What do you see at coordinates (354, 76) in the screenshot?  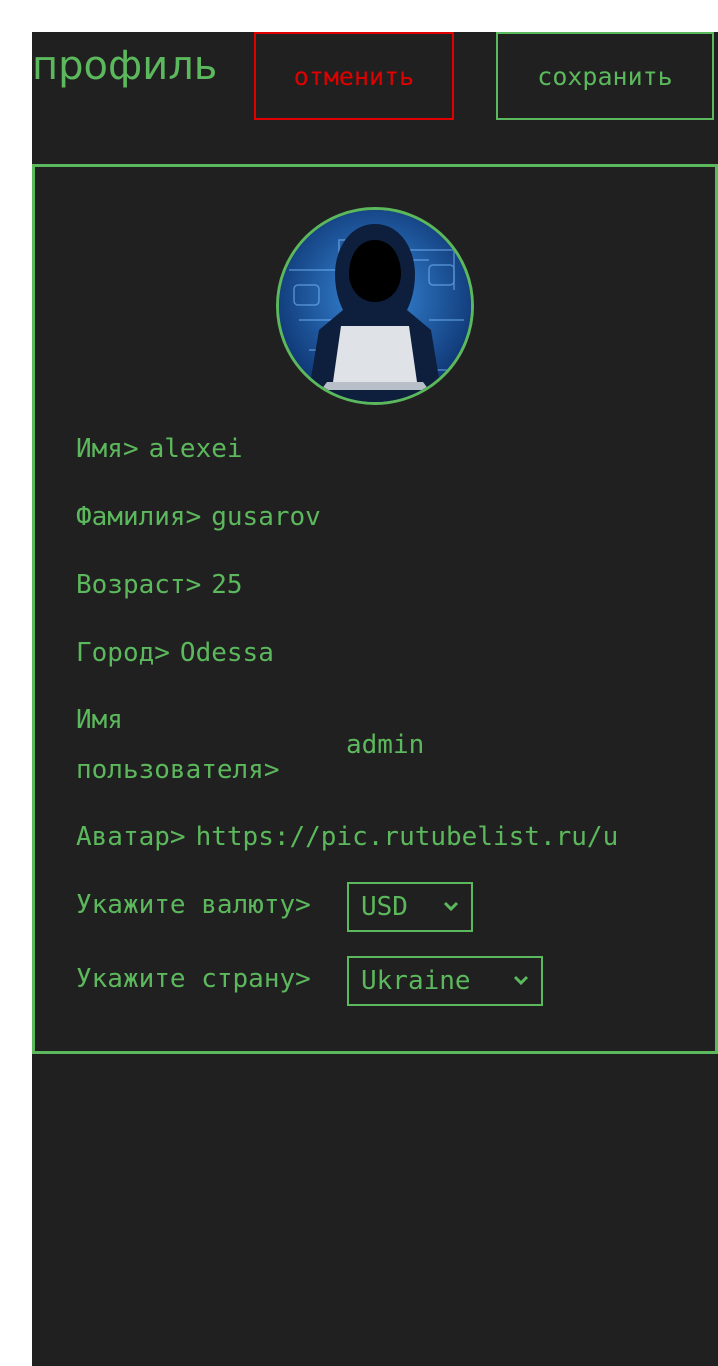 I see `cancel-button: отменить` at bounding box center [354, 76].